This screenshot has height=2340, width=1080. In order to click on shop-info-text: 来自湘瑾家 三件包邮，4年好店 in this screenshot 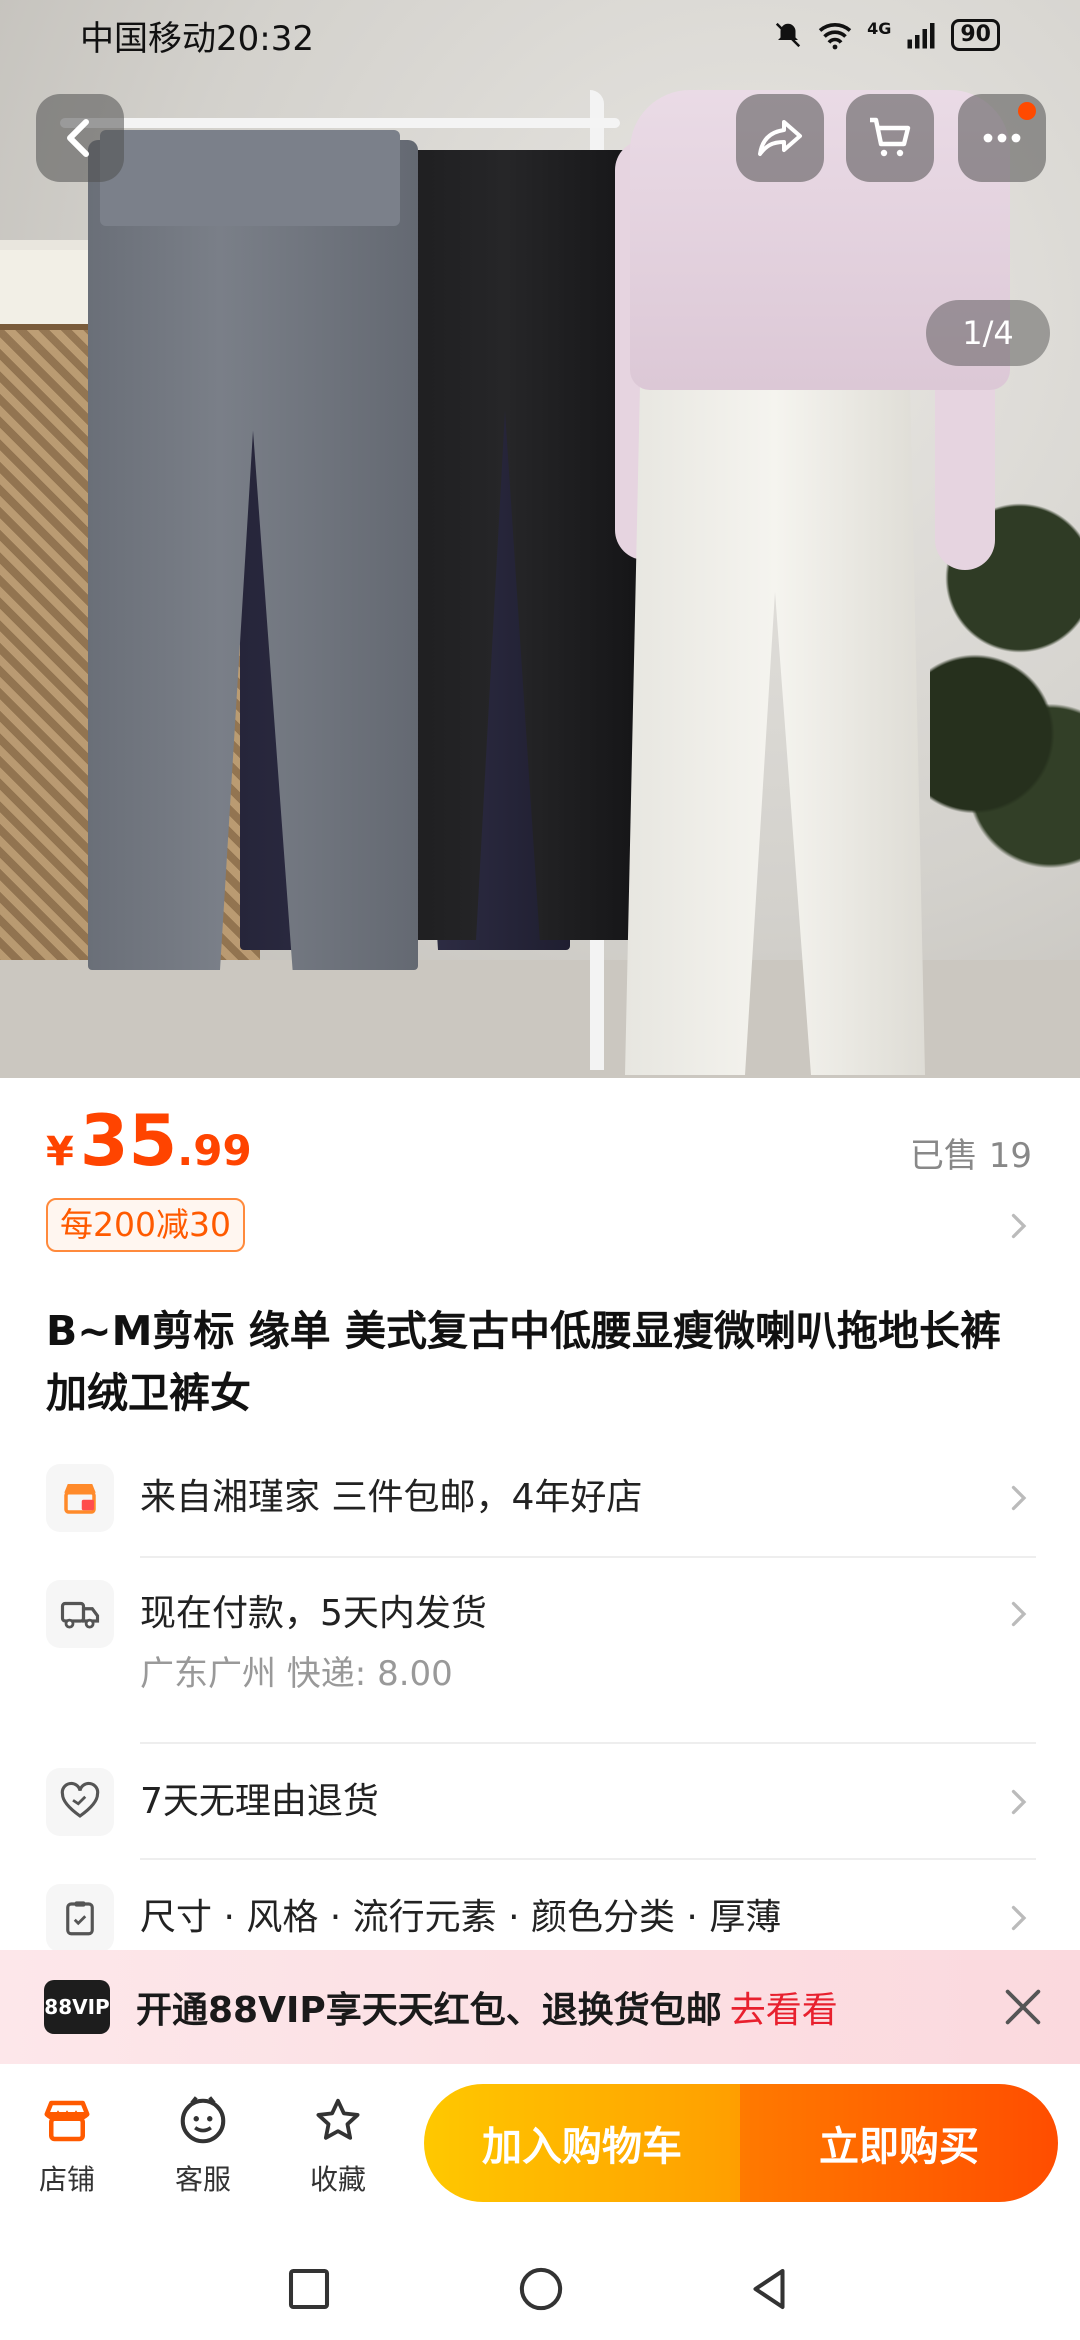, I will do `click(391, 1497)`.